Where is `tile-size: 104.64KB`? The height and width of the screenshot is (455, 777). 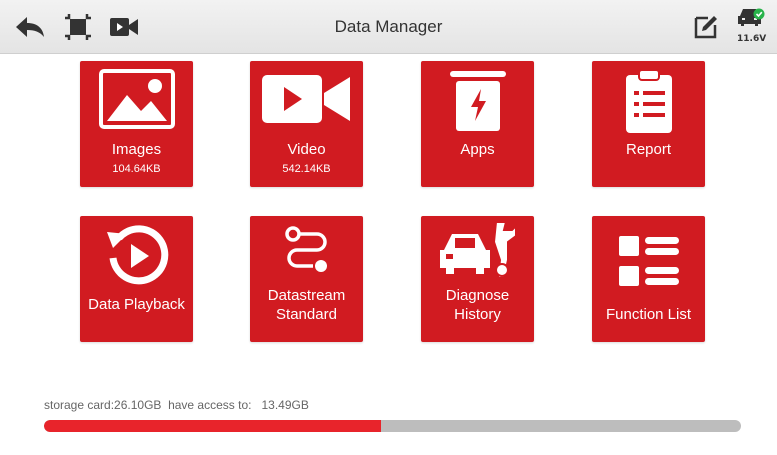
tile-size: 104.64KB is located at coordinates (136, 169).